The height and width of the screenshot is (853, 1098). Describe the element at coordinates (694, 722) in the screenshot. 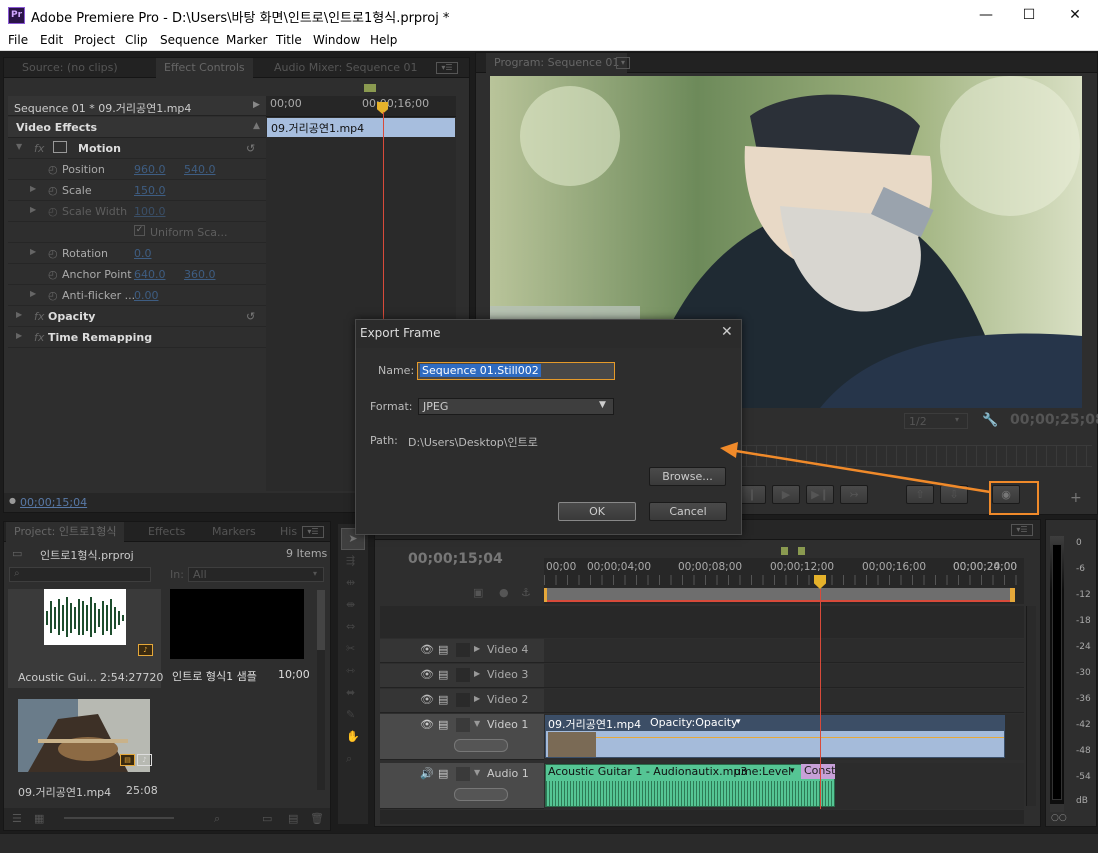

I see `video-clip-fx: Opacity:Opacity` at that location.